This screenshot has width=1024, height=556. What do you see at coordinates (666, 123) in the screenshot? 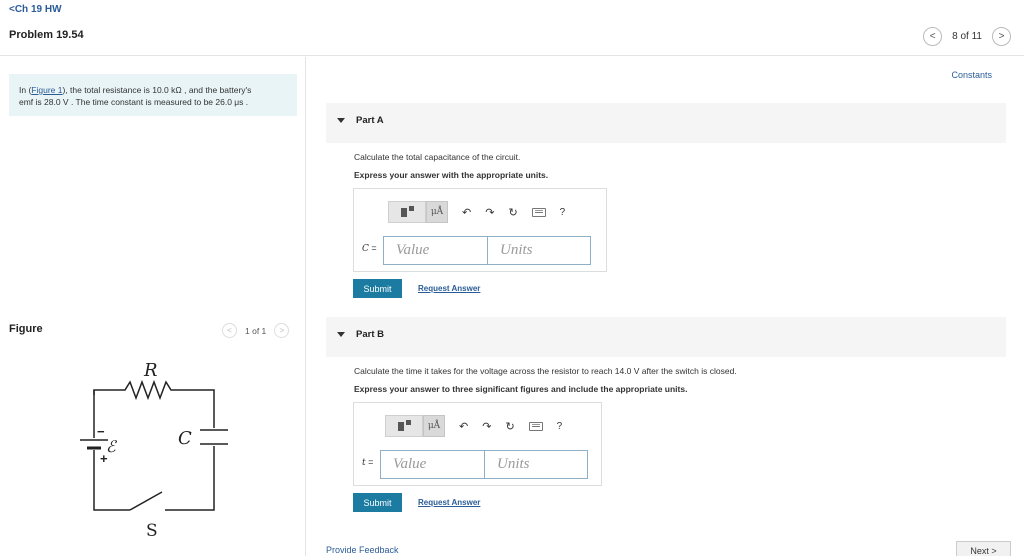
I see `part-a-header: Part A` at bounding box center [666, 123].